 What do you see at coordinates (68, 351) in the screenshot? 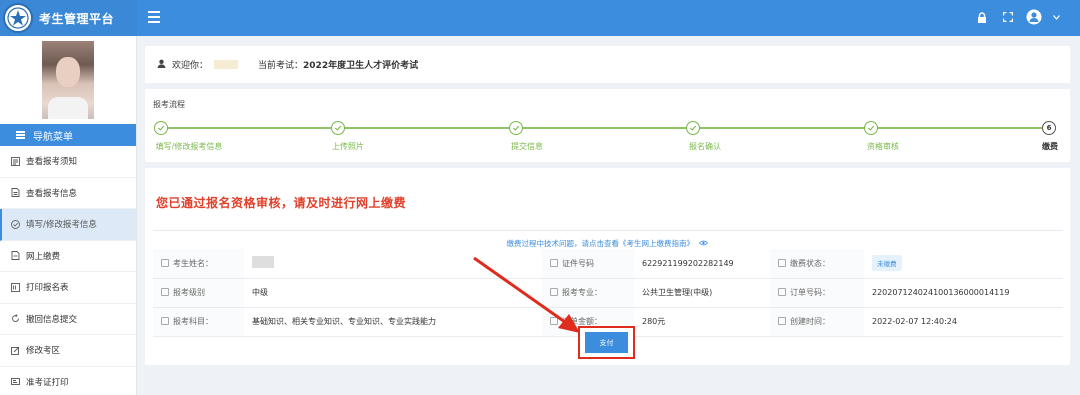
I see `sidebar-item-change-area: 修改考区` at bounding box center [68, 351].